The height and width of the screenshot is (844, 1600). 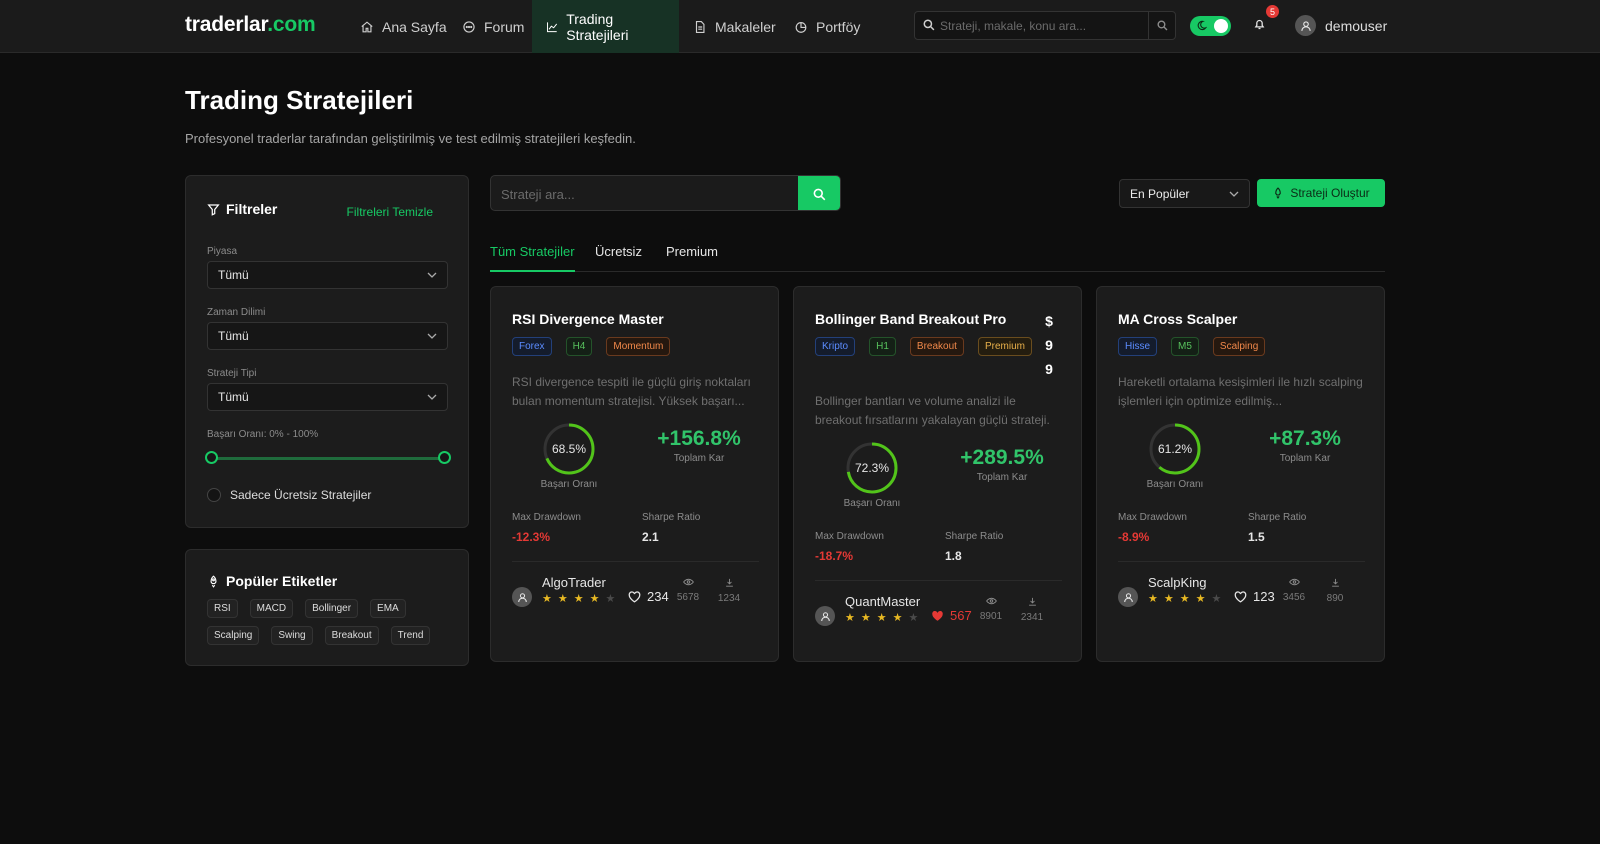 What do you see at coordinates (835, 346) in the screenshot?
I see `market-badge: Kripto` at bounding box center [835, 346].